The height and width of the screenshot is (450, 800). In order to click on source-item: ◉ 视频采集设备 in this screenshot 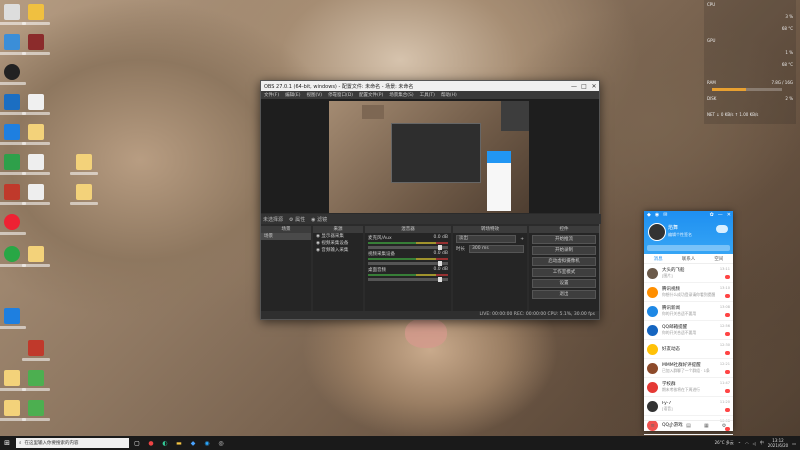, I will do `click(338, 243)`.